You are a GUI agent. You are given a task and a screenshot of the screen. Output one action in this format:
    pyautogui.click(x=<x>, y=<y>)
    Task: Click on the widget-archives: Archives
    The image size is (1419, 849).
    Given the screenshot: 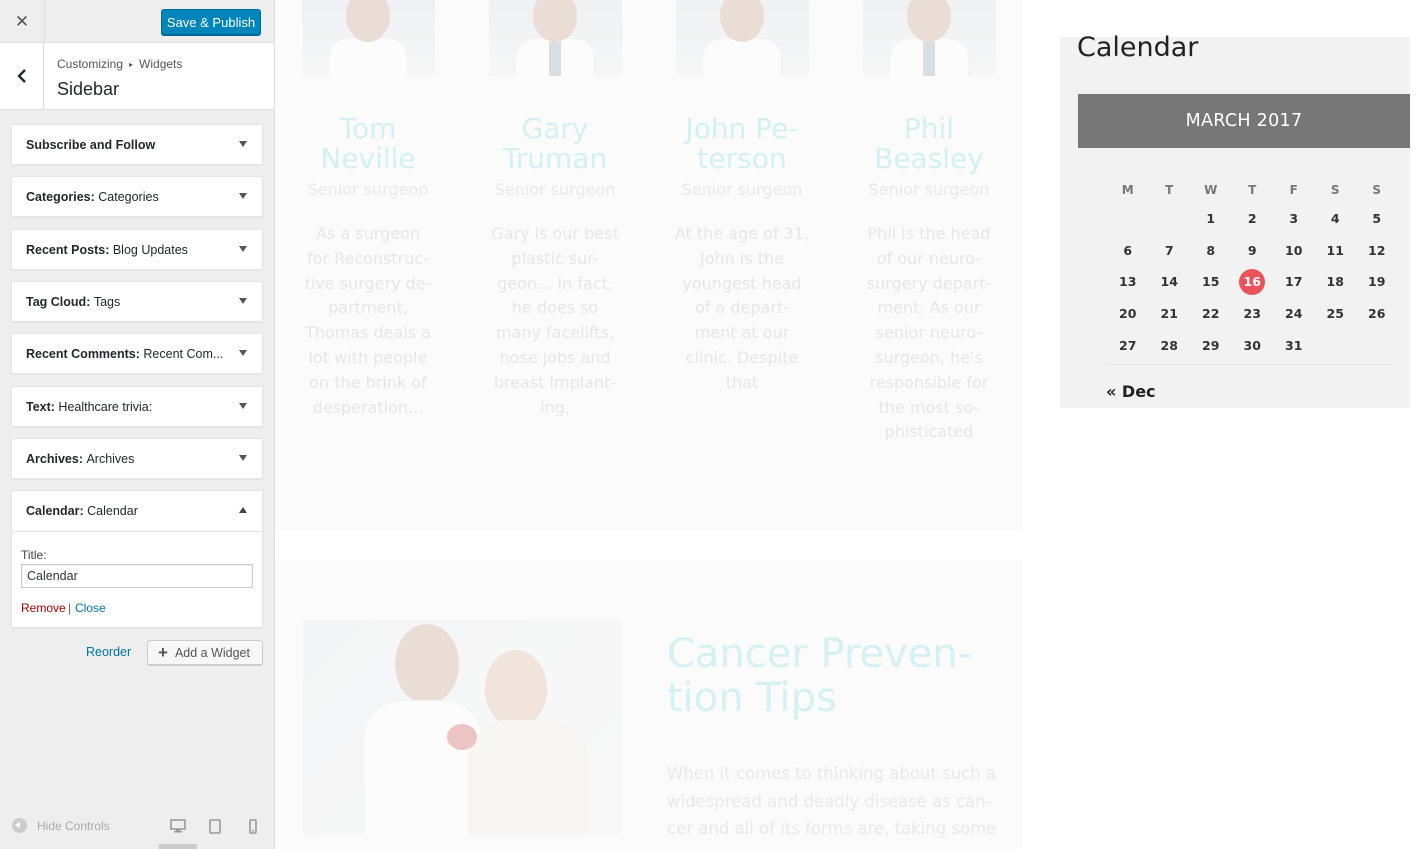 What is the action you would take?
    pyautogui.click(x=137, y=458)
    